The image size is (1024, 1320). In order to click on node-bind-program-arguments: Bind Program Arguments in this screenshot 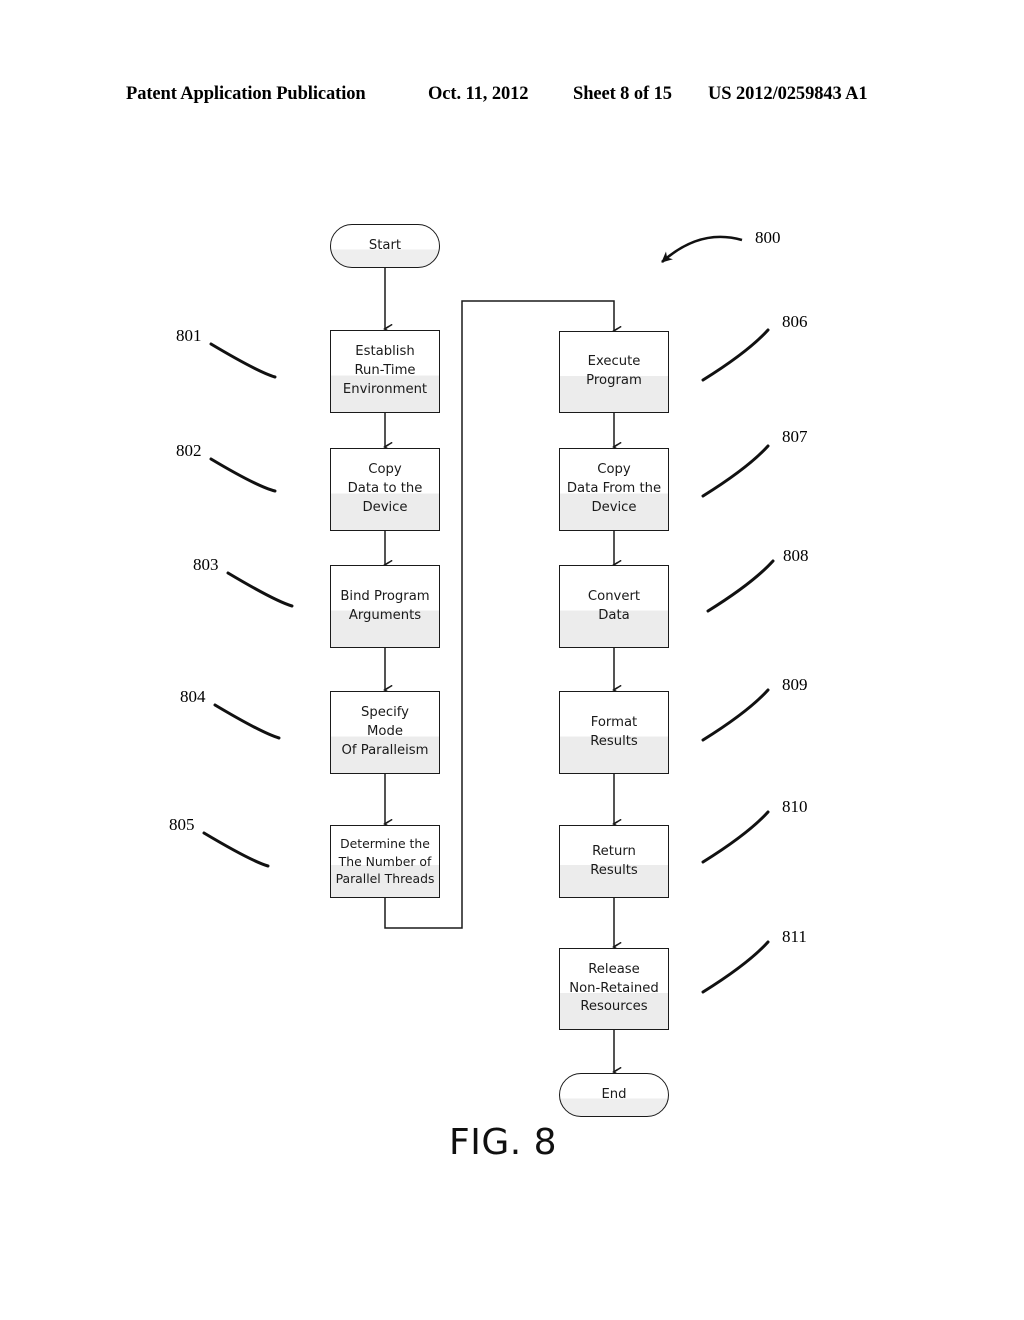, I will do `click(385, 606)`.